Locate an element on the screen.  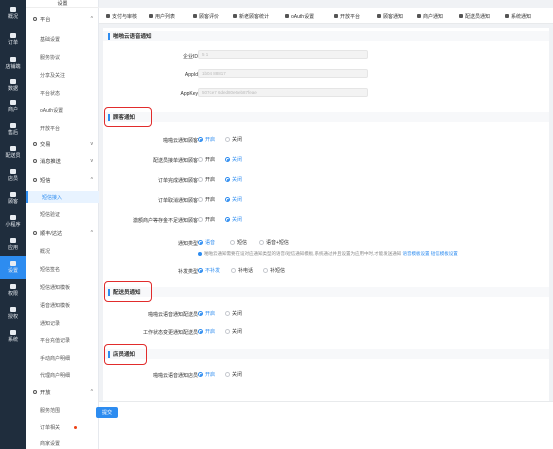
sidebar-item-label: 短信通知模板 is located at coordinates (55, 287).